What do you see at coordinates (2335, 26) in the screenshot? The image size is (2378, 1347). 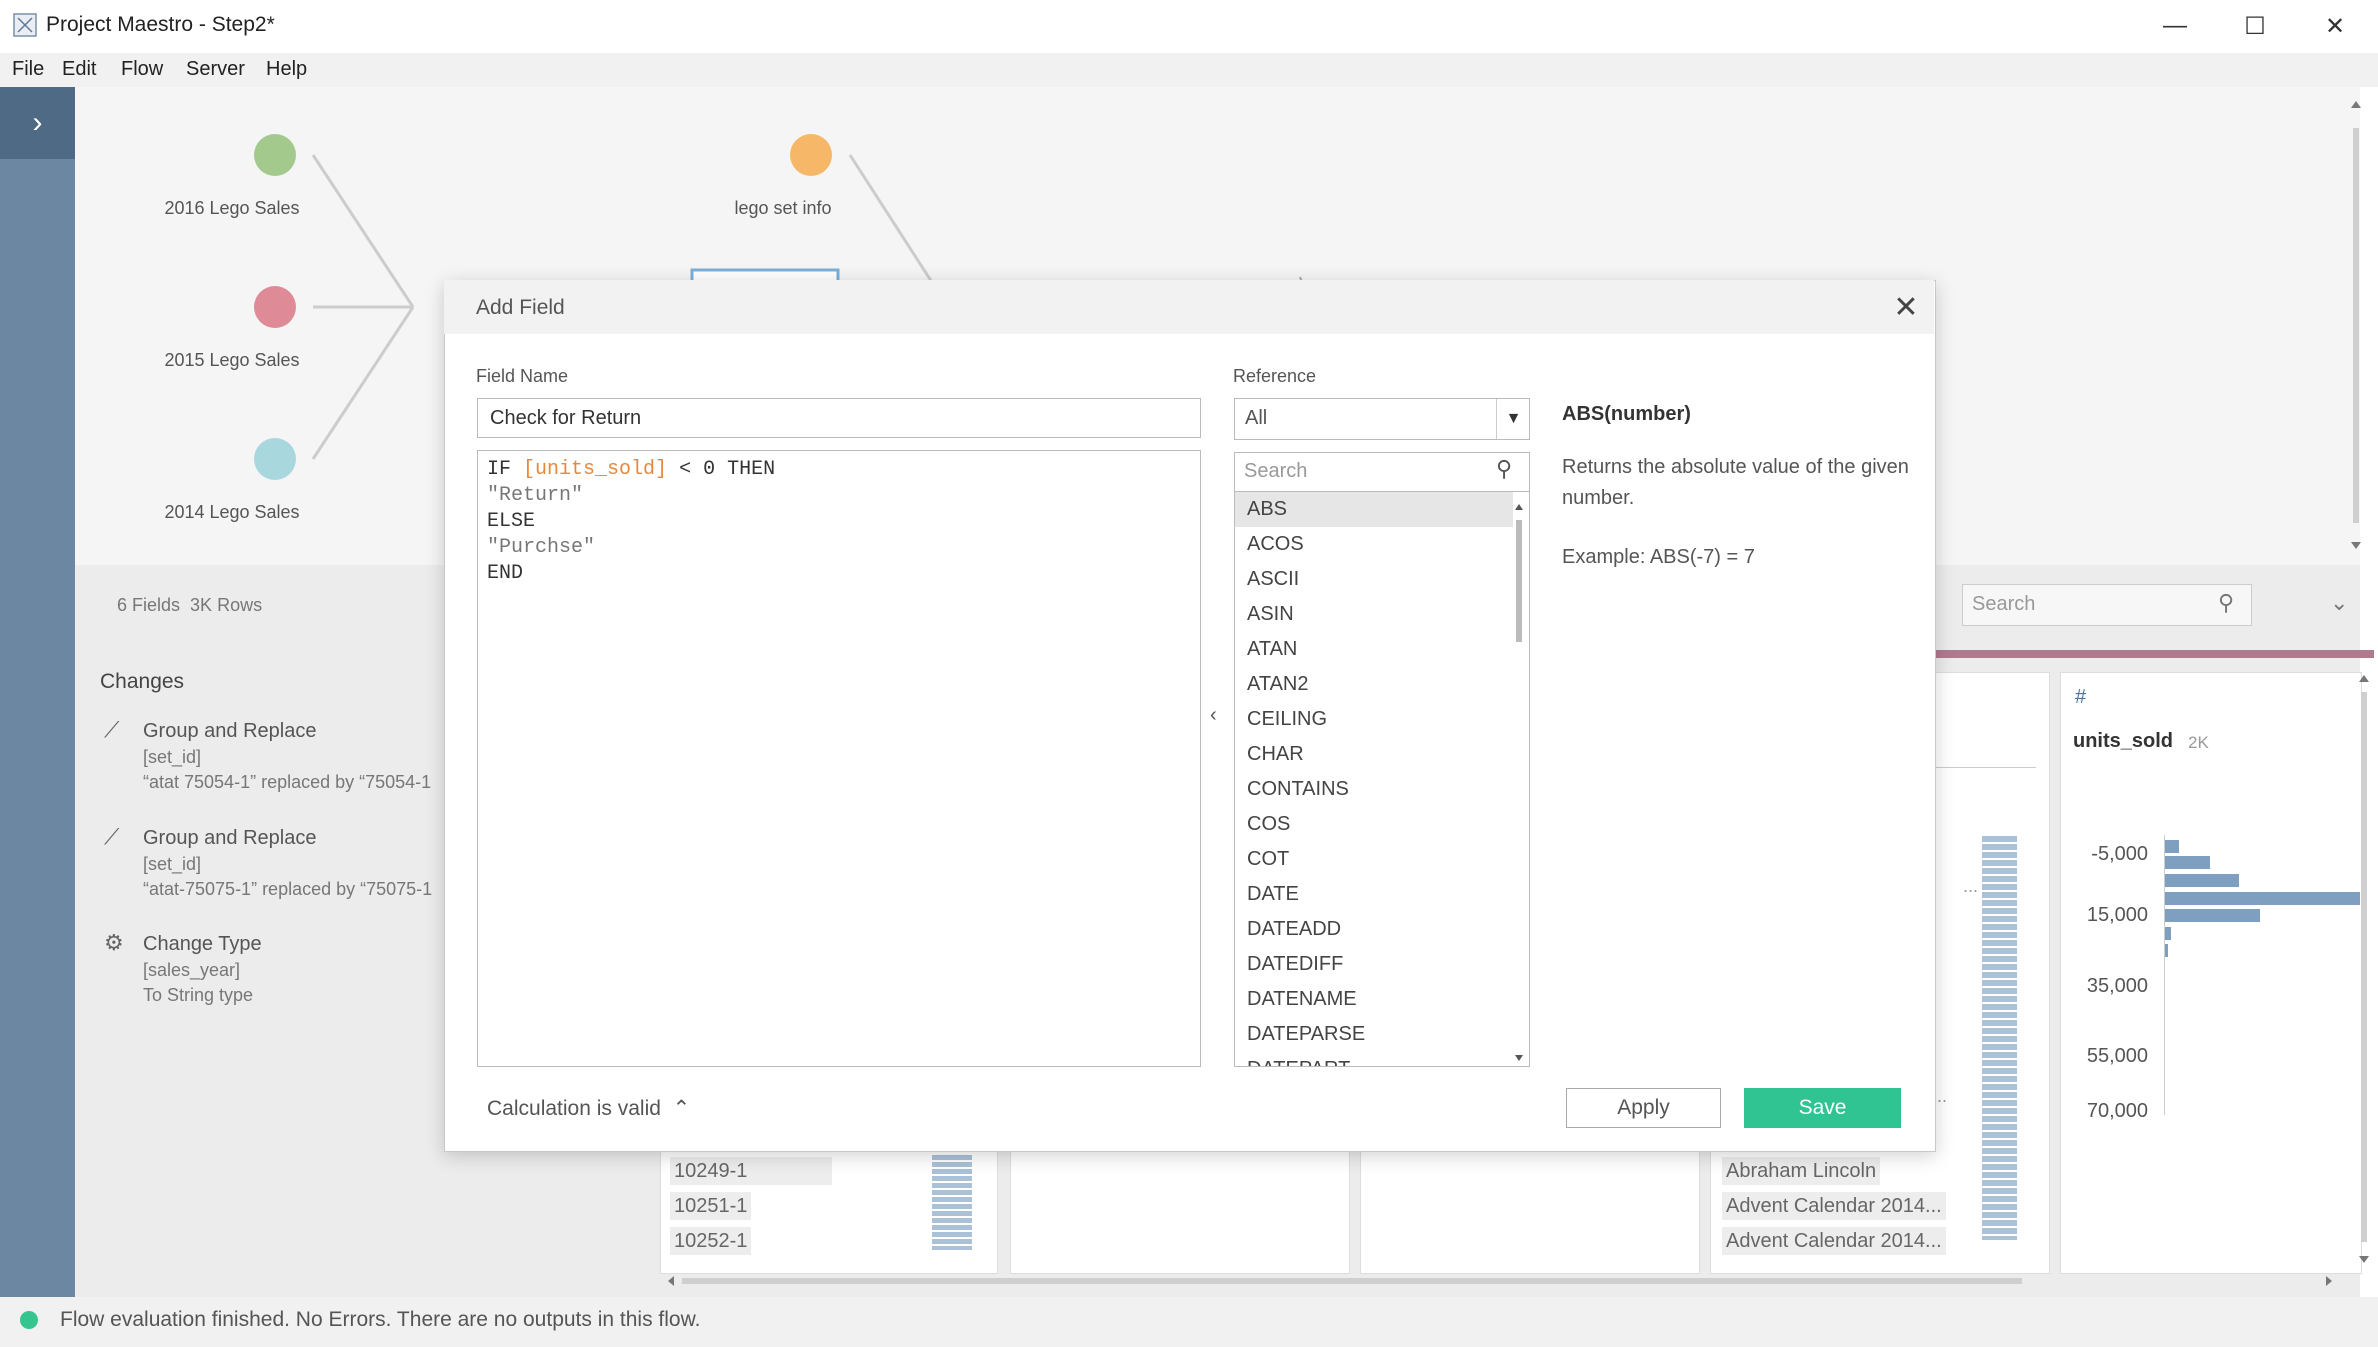 I see `close-window-button: ✕` at bounding box center [2335, 26].